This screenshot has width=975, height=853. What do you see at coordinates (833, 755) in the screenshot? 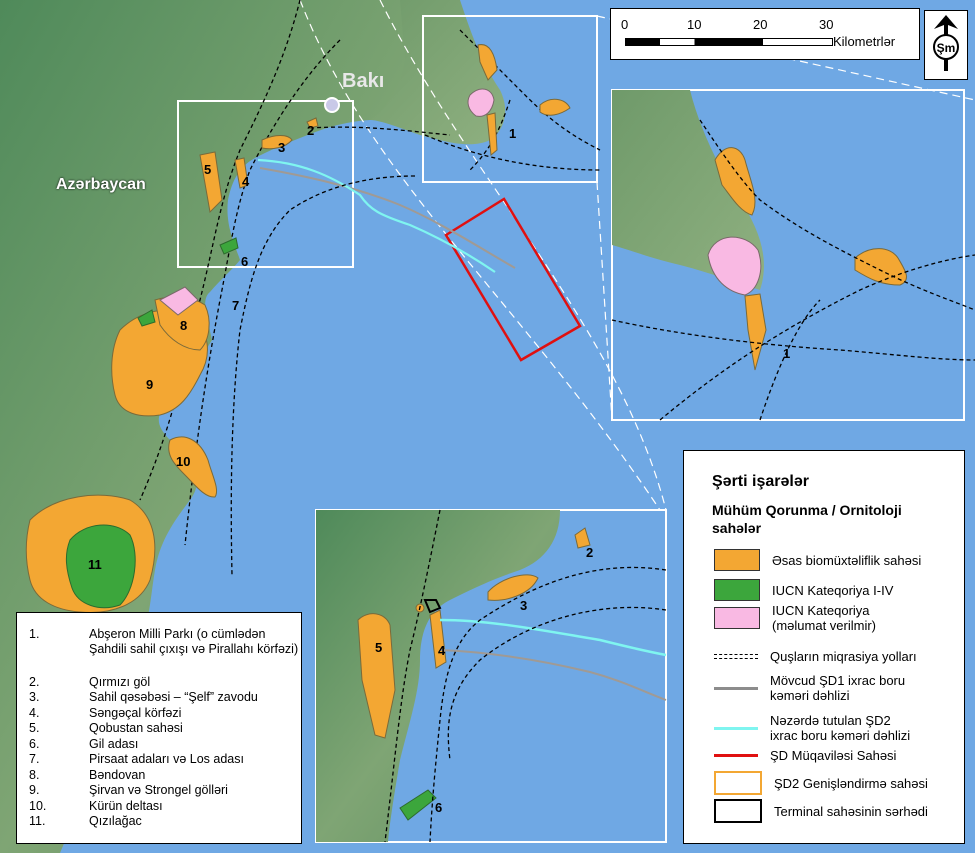
I see `legend-label: ŞD Müqaviləsi Sahəsi` at bounding box center [833, 755].